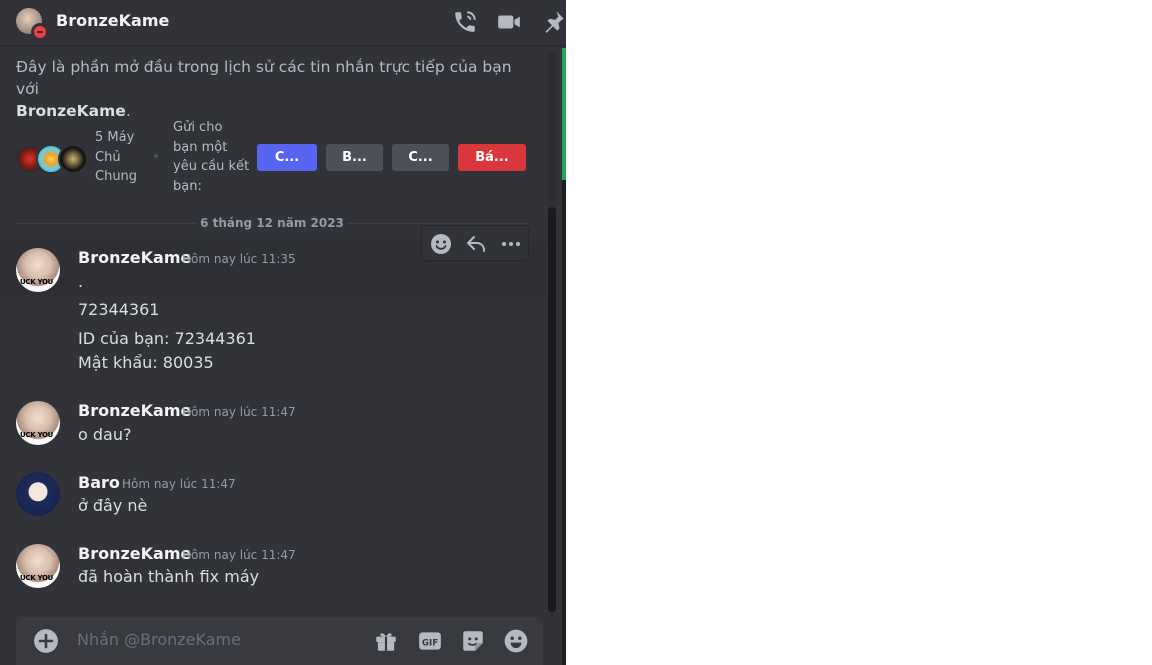  I want to click on reply-icon, so click(476, 244).